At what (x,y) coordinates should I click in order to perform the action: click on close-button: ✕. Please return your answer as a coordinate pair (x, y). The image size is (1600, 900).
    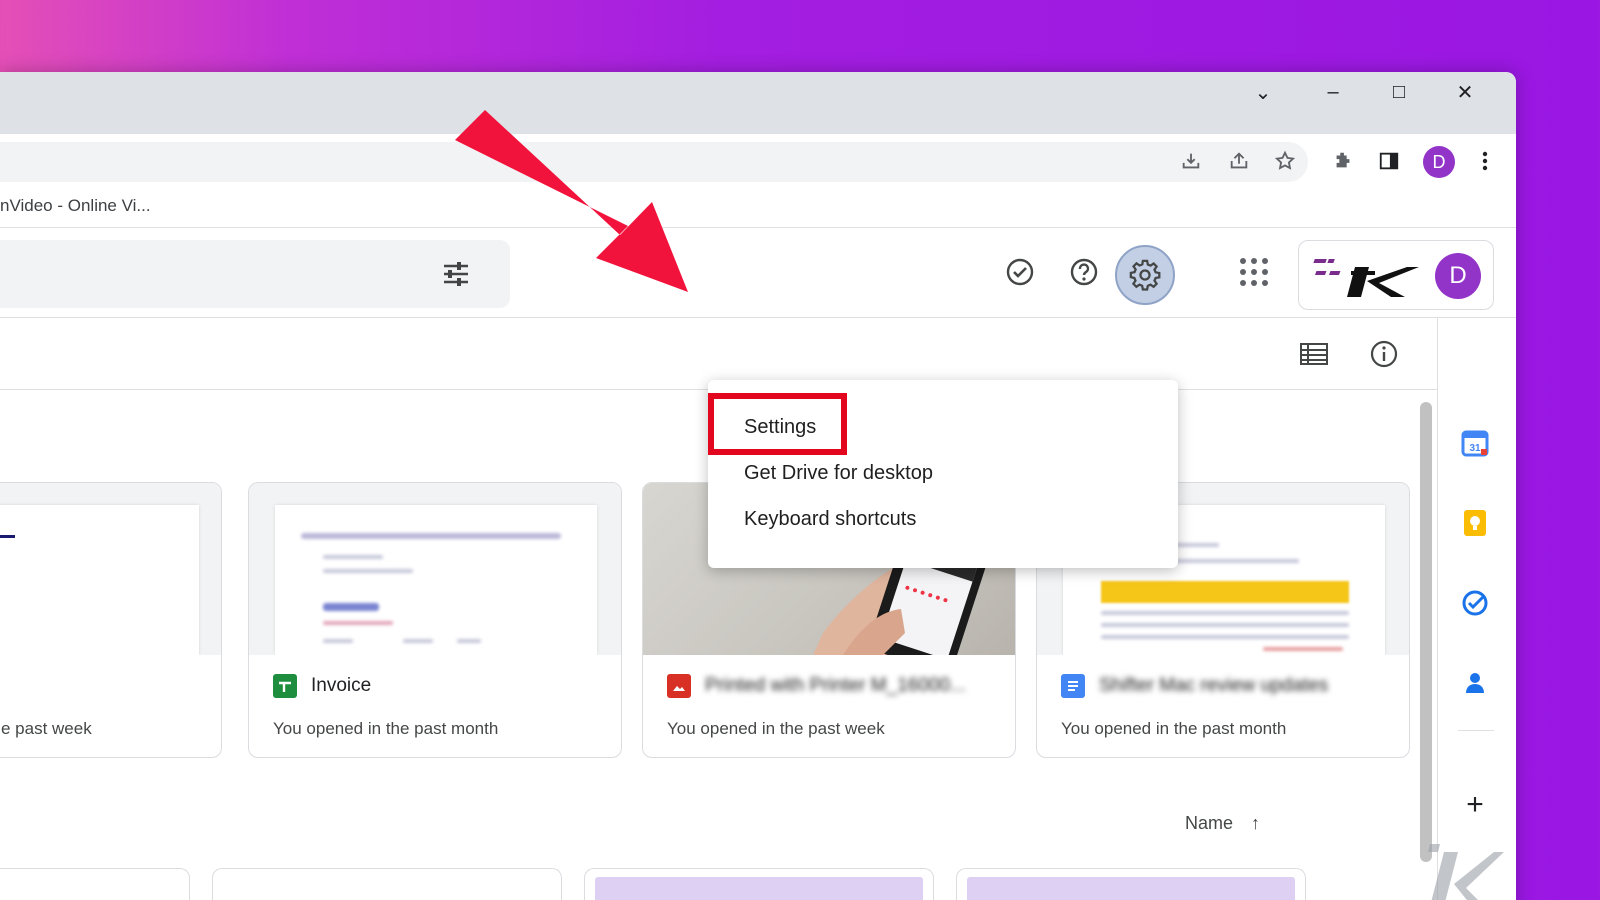
    Looking at the image, I should click on (1465, 92).